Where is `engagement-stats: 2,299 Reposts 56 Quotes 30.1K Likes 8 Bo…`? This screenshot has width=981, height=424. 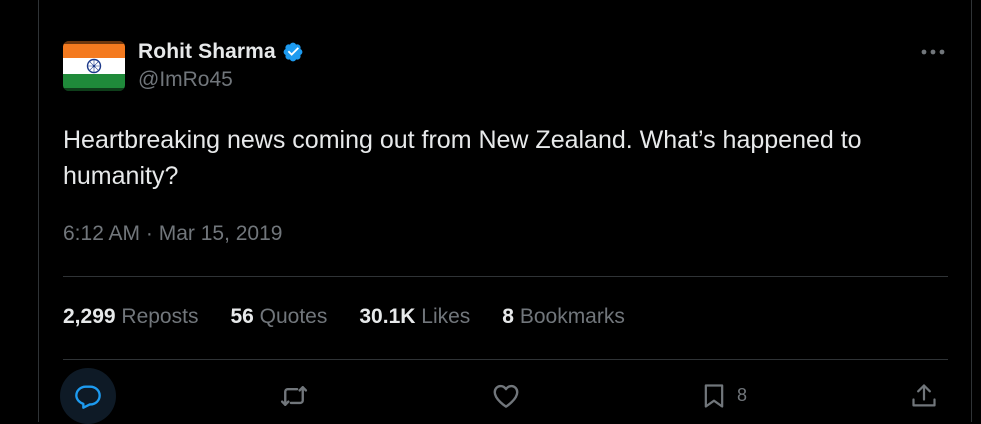
engagement-stats: 2,299 Reposts 56 Quotes 30.1K Likes 8 Bo… is located at coordinates (360, 317).